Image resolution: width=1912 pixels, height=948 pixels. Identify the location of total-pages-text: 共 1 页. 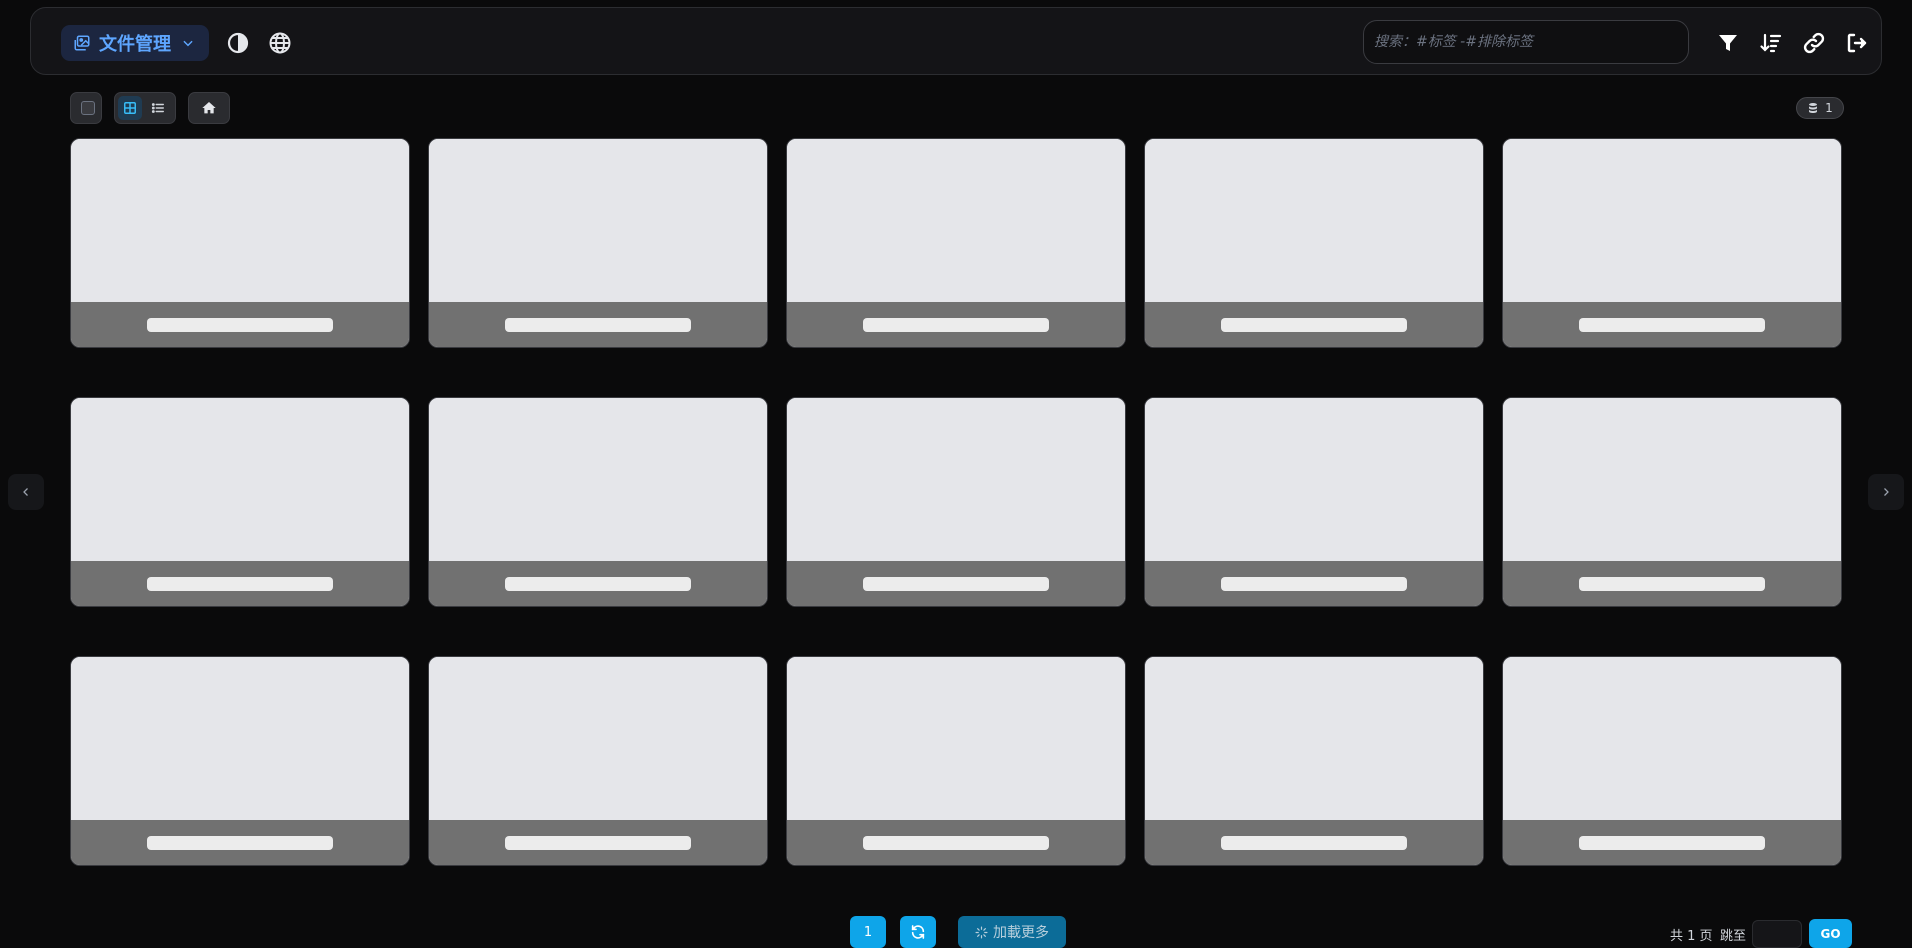
(1691, 936).